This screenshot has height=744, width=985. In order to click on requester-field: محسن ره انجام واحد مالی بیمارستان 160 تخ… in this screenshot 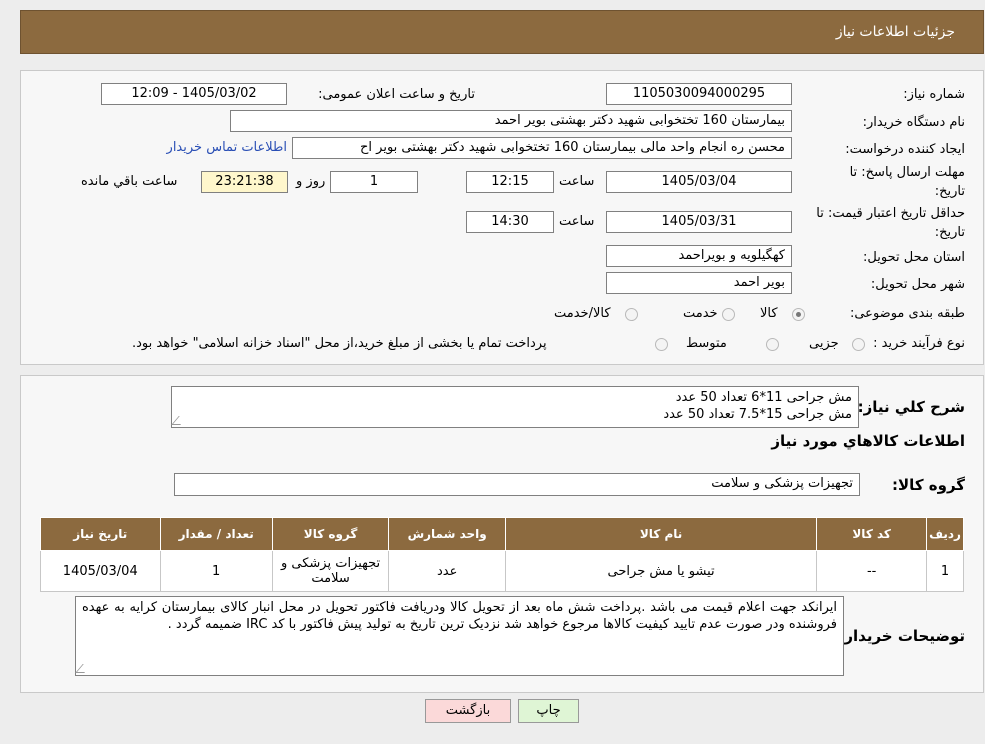, I will do `click(542, 148)`.